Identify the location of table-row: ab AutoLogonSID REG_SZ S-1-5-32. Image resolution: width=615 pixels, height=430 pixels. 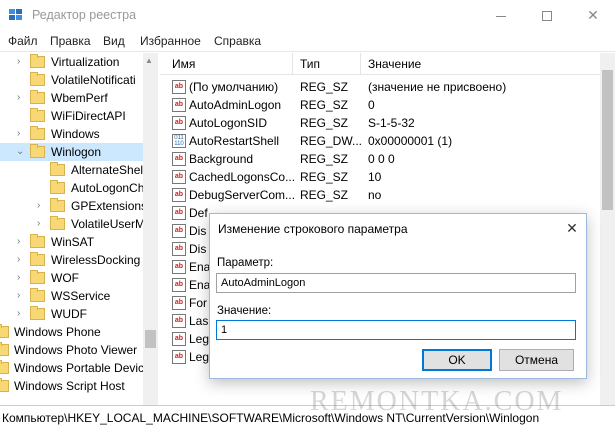
(380, 123).